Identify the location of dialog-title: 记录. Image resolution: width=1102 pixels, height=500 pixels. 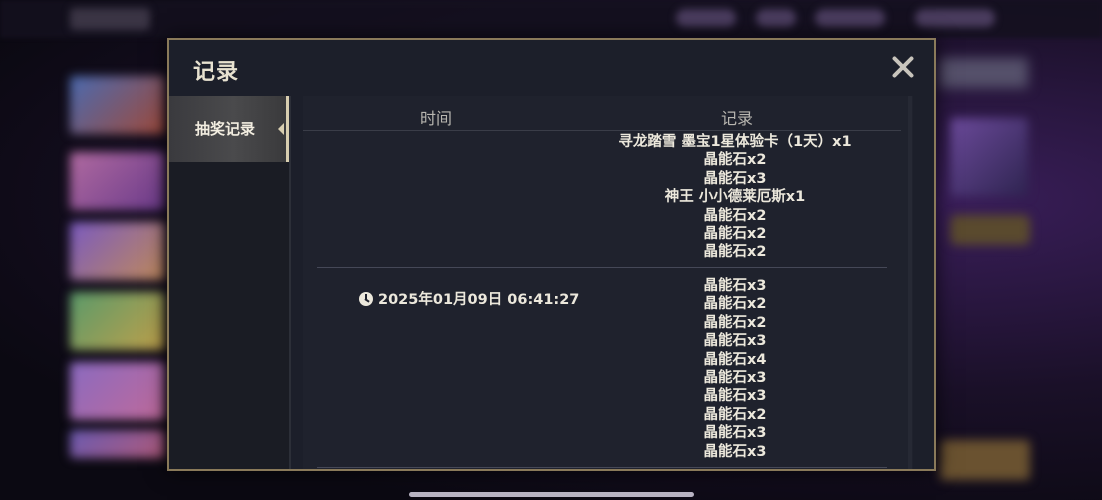
(216, 72).